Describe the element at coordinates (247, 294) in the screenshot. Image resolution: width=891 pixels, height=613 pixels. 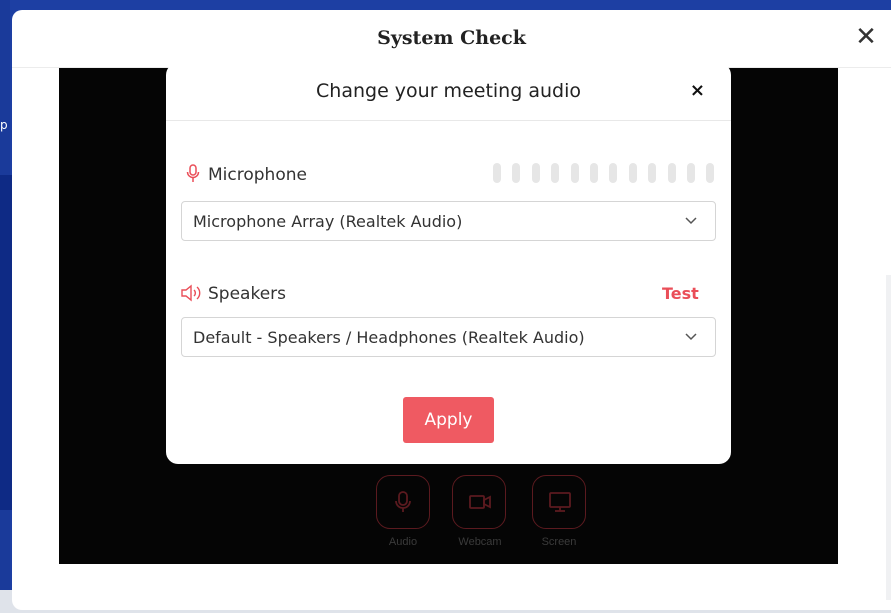
I see `speakers-label: Speakers` at that location.